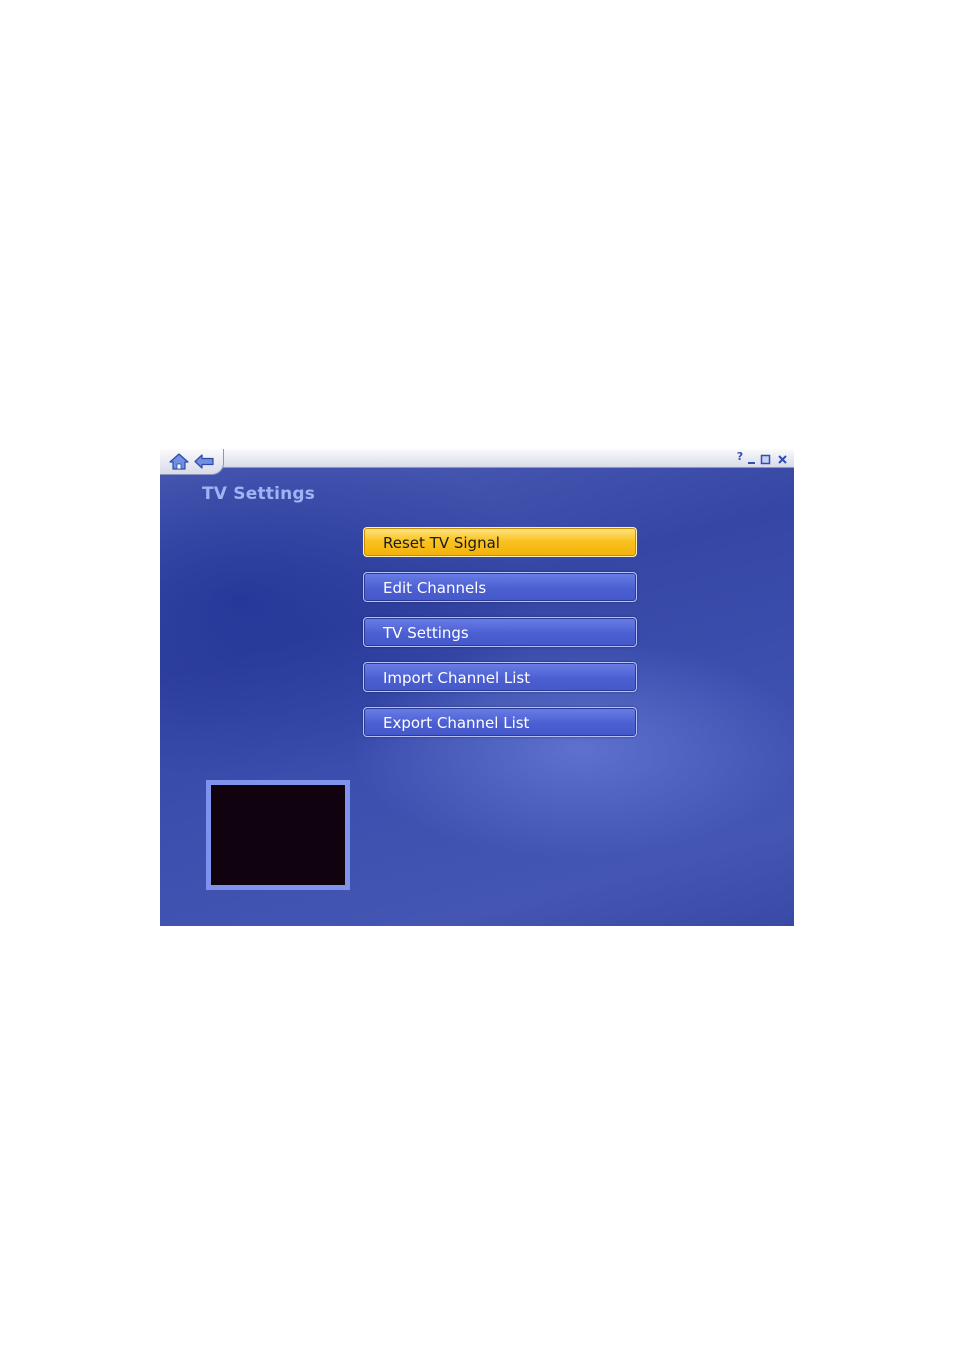 This screenshot has width=954, height=1350. Describe the element at coordinates (740, 457) in the screenshot. I see `help-icon: ?` at that location.